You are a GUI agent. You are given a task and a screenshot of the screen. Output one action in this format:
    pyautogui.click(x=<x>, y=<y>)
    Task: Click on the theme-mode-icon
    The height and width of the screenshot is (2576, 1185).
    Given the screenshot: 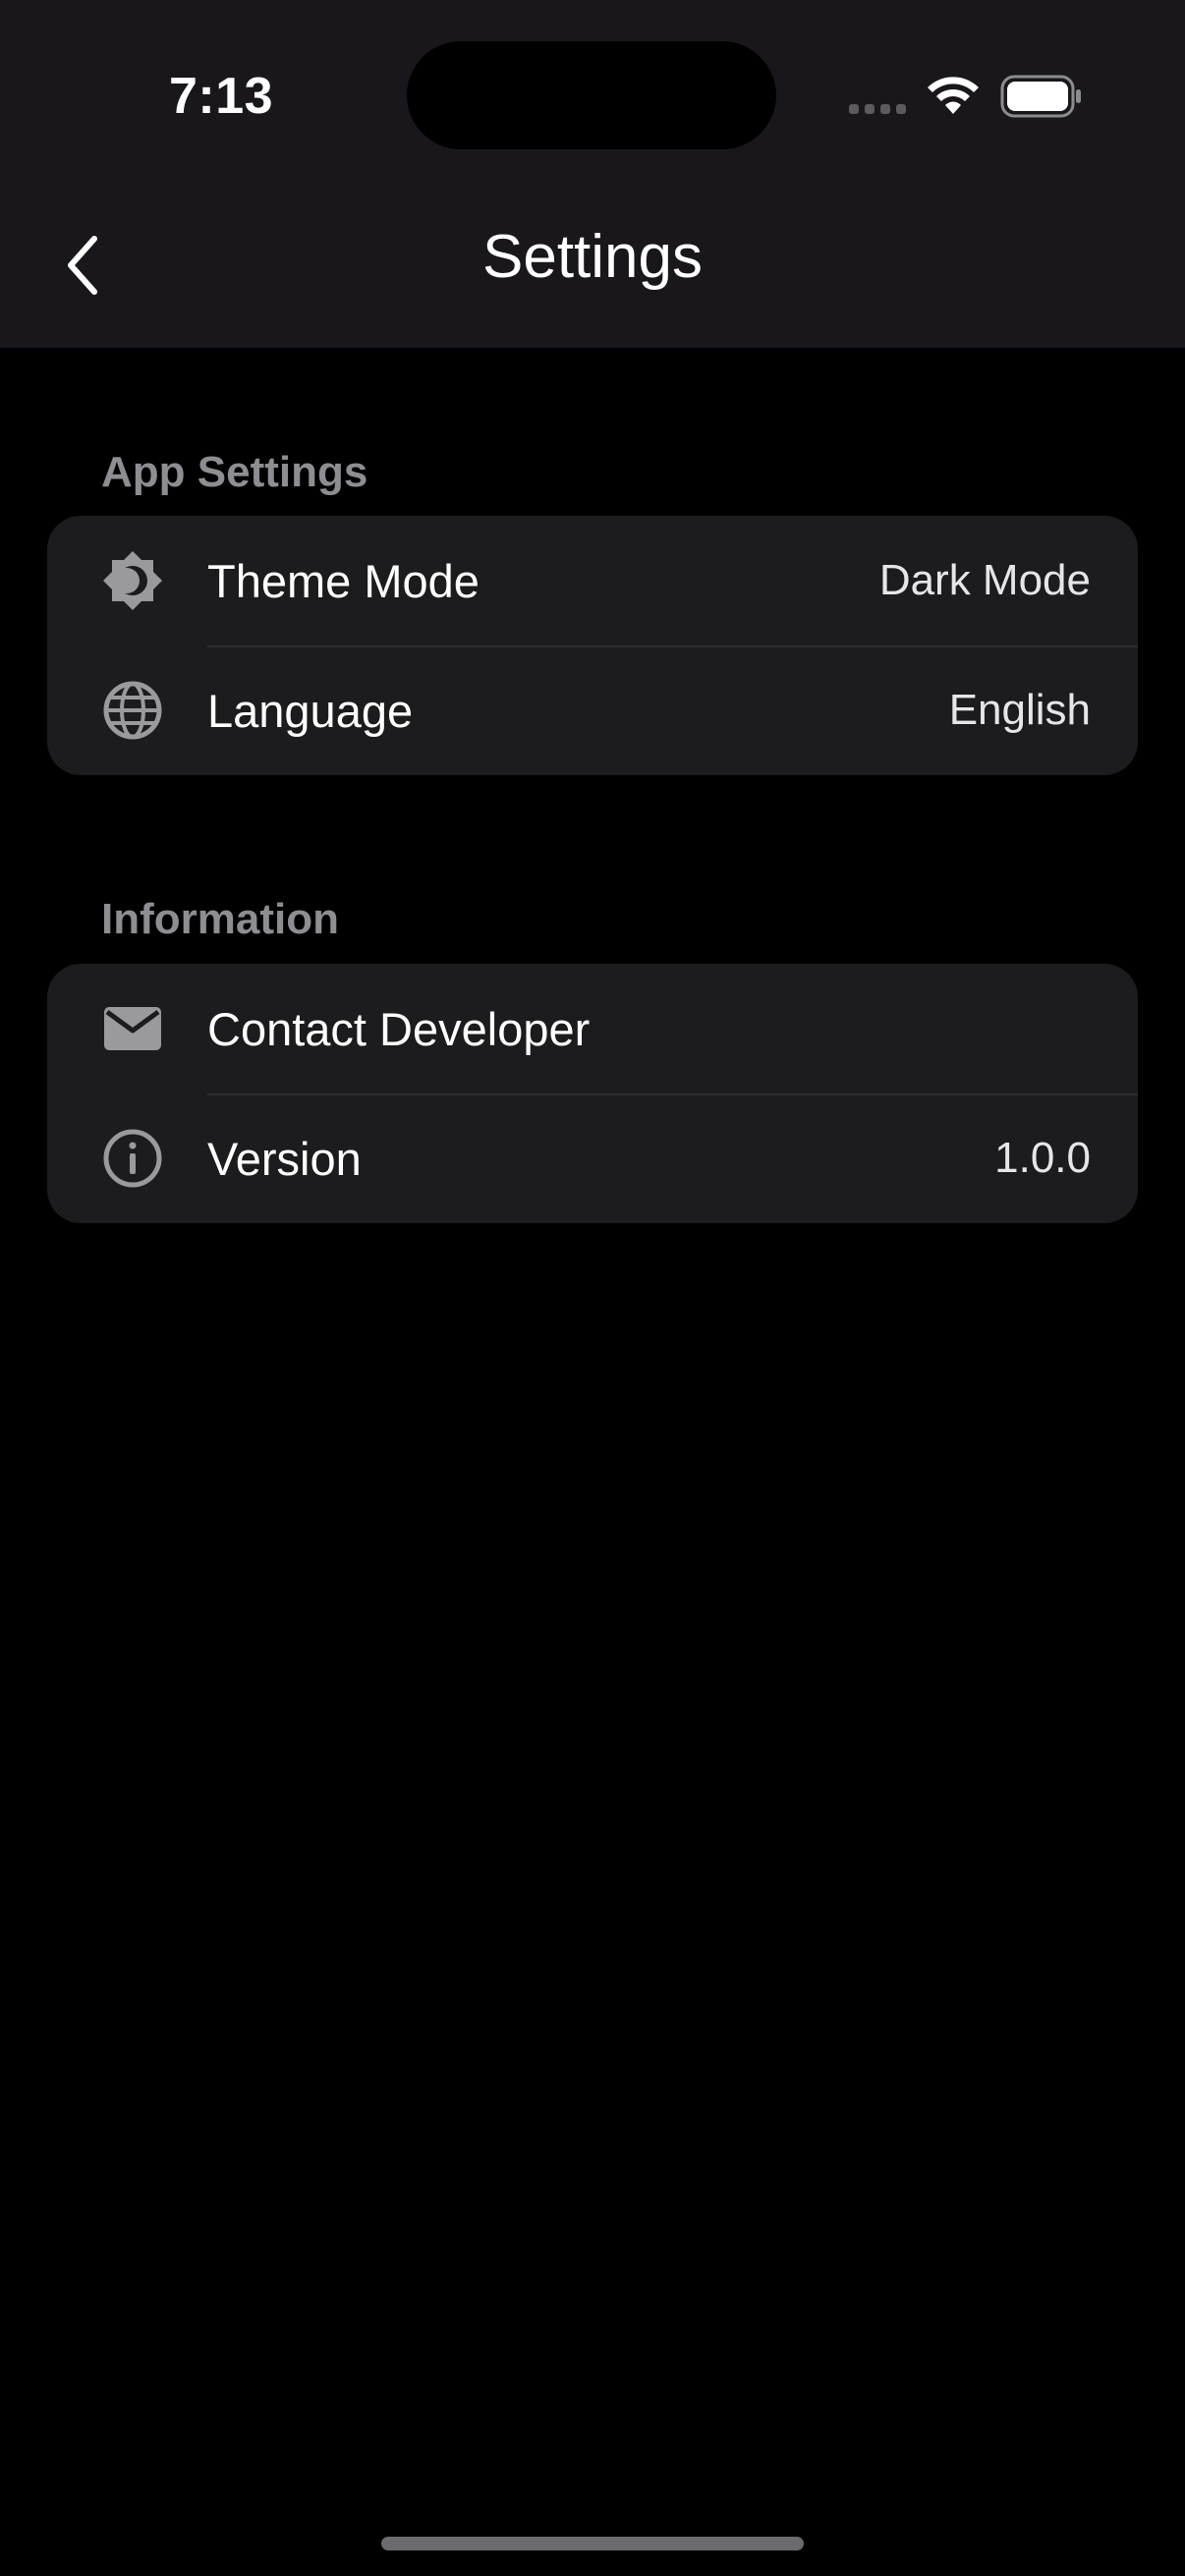 What is the action you would take?
    pyautogui.click(x=133, y=580)
    